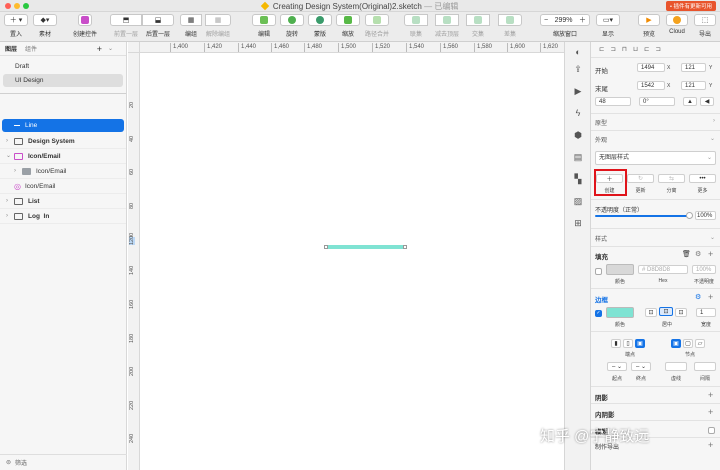 The image size is (720, 470). Describe the element at coordinates (677, 20) in the screenshot. I see `cloud-button` at that location.